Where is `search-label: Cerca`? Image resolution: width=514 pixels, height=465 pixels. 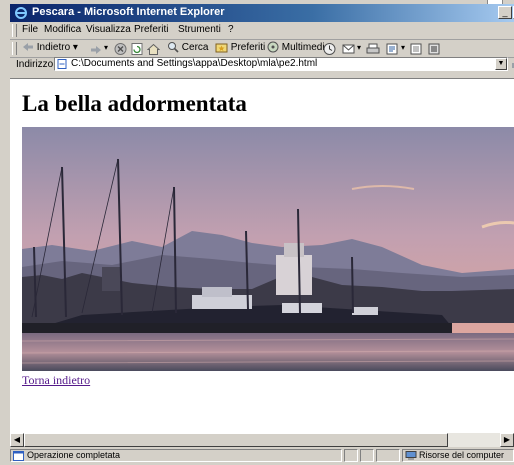 search-label: Cerca is located at coordinates (195, 47).